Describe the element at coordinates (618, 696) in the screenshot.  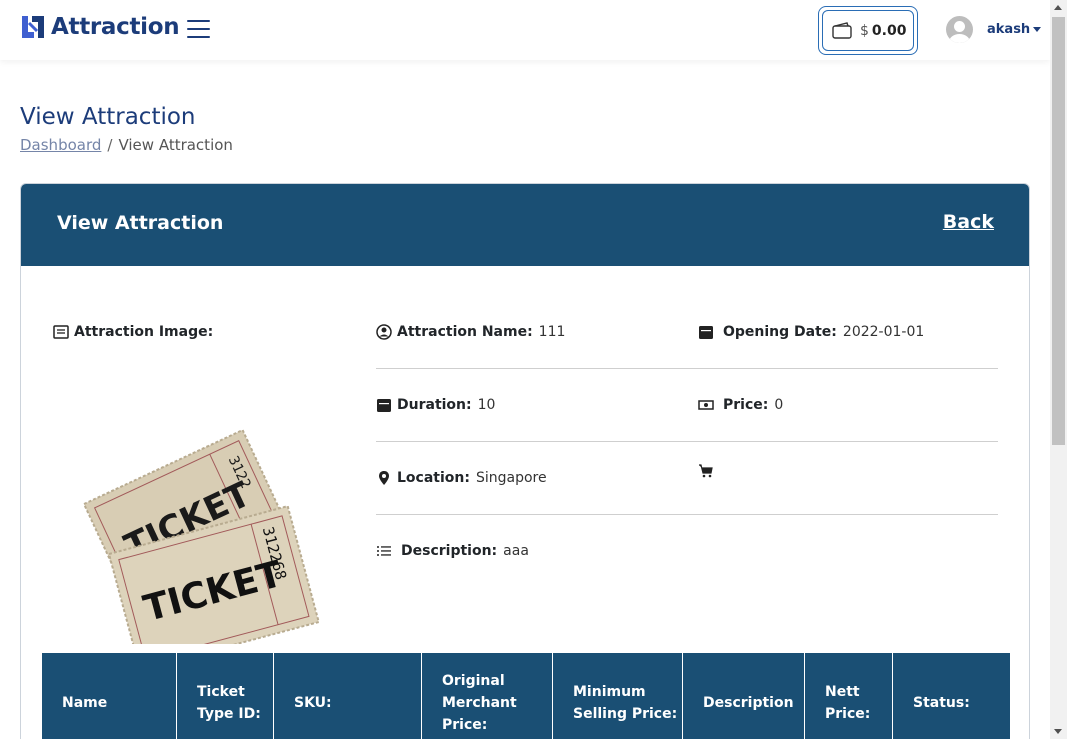
I see `table-header-minimum-selling-price: Minimum Selling Price:` at that location.